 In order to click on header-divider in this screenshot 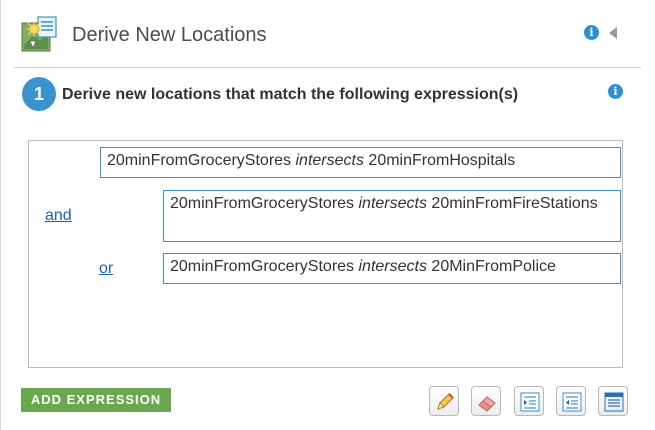, I will do `click(327, 67)`.